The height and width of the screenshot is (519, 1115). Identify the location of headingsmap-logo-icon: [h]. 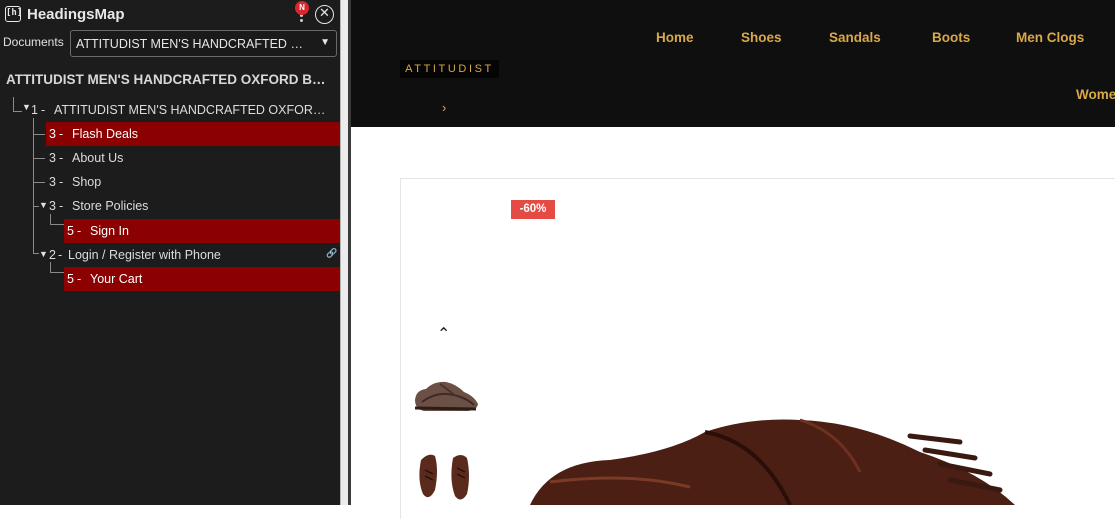
(13, 14).